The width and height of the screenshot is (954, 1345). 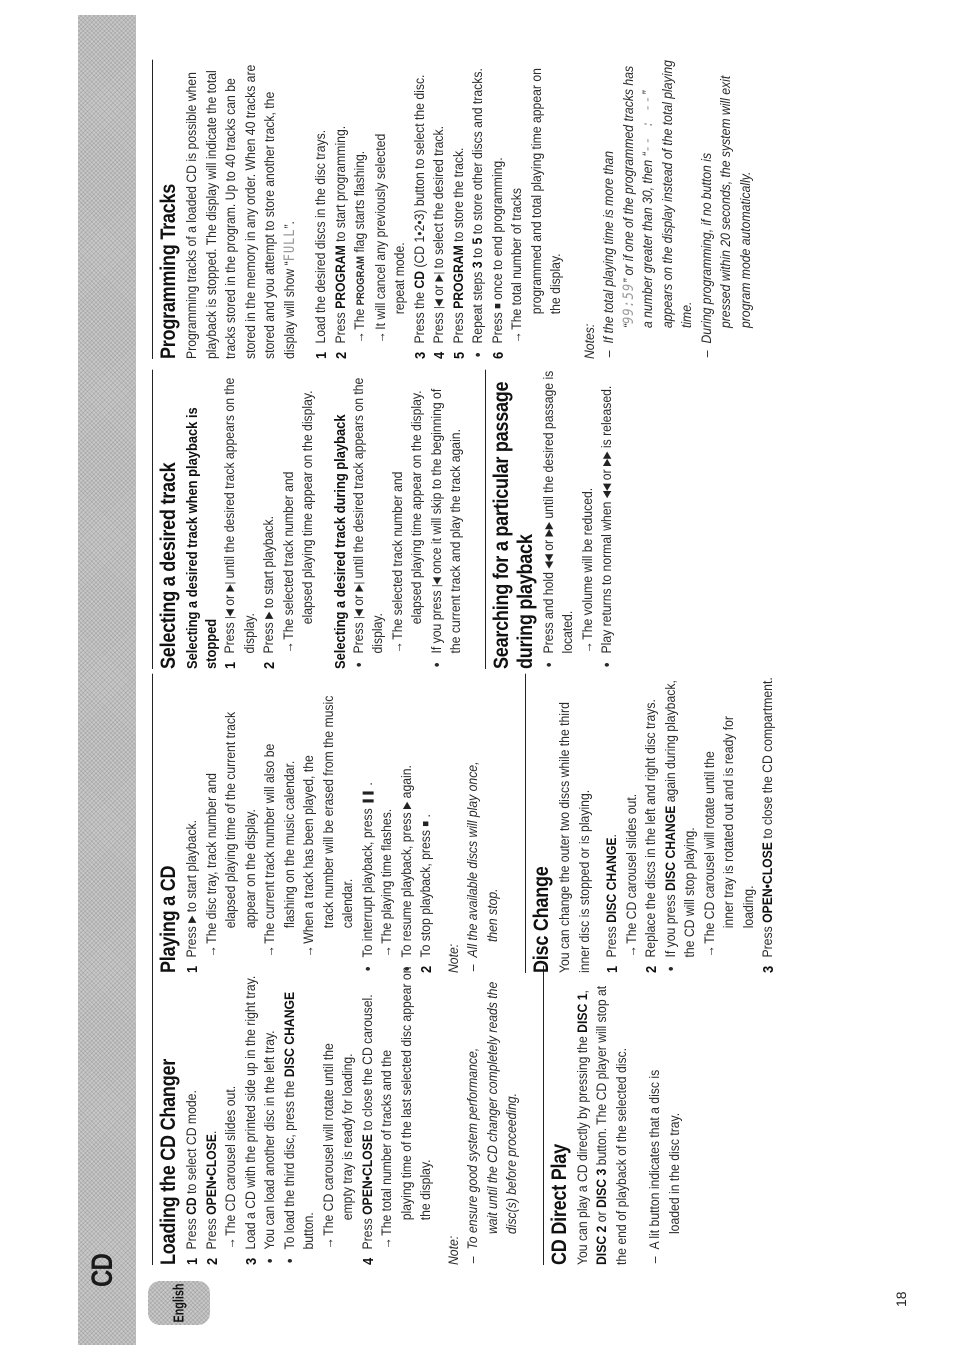 I want to click on button-name: OPEN•CLOSE, so click(x=211, y=1174).